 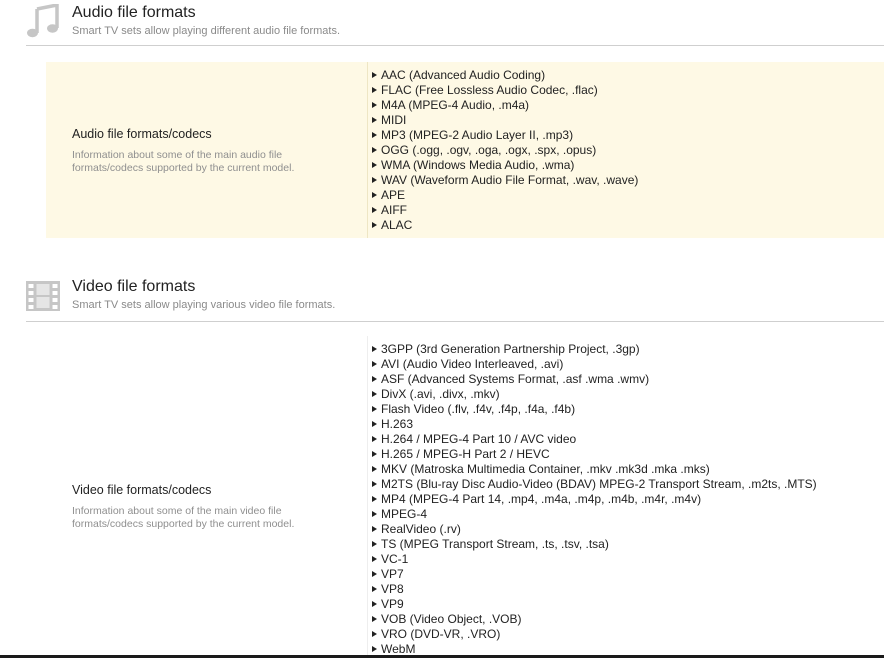 What do you see at coordinates (594, 454) in the screenshot?
I see `format-list-item: H.265 / MPEG-H Part 2 / HEVC` at bounding box center [594, 454].